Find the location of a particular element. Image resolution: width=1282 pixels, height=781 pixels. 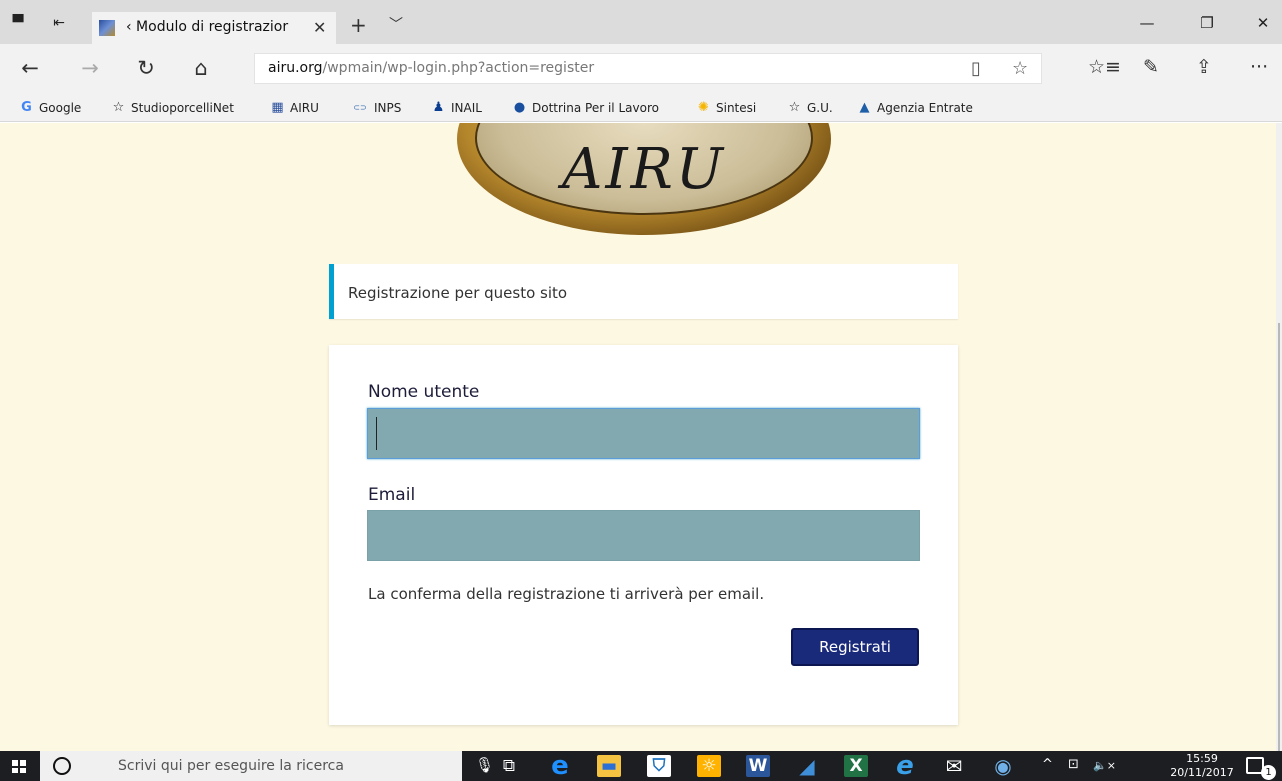

mail-icon: ✉ is located at coordinates (954, 766).